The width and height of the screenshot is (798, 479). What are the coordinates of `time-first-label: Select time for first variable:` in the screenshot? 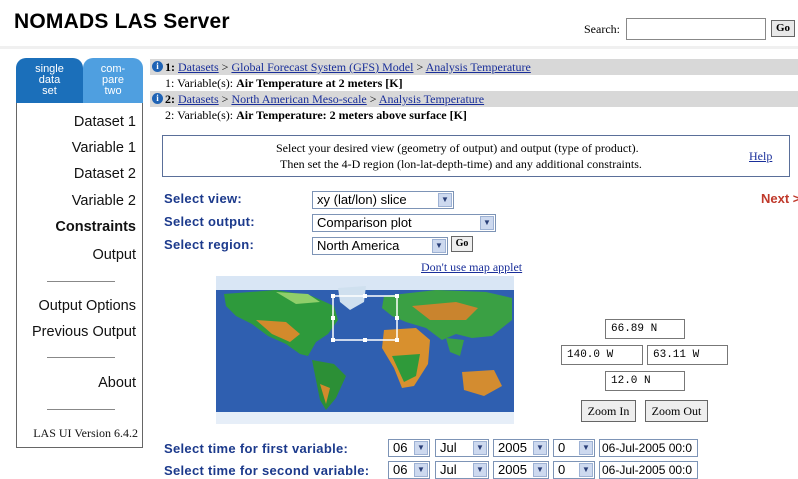 It's located at (256, 448).